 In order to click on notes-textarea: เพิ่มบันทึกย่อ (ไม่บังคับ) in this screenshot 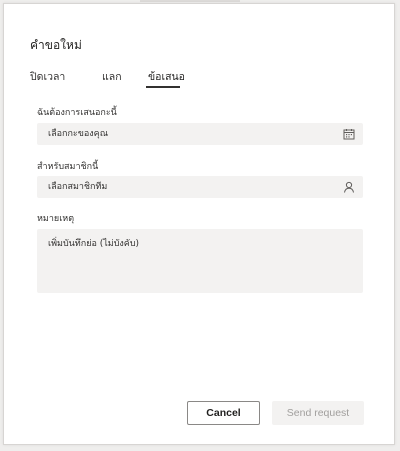, I will do `click(200, 261)`.